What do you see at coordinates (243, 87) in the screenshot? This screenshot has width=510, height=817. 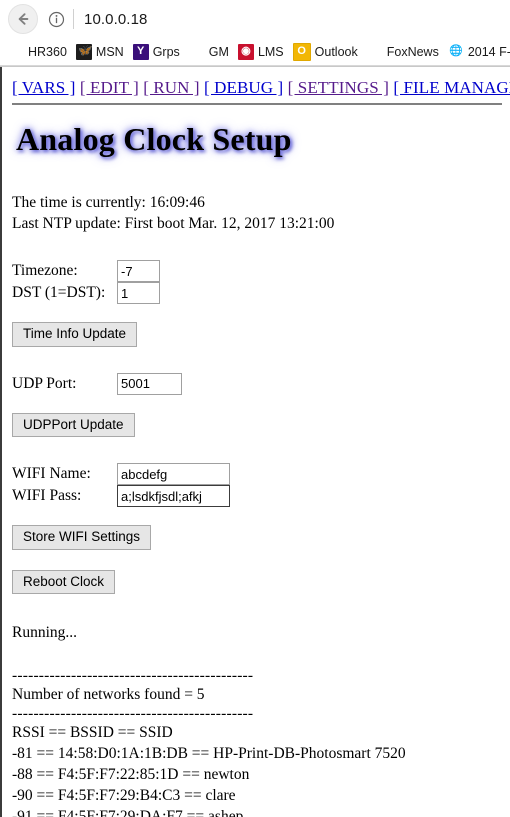 I see `nav-link-debug: [ DEBUG ]` at bounding box center [243, 87].